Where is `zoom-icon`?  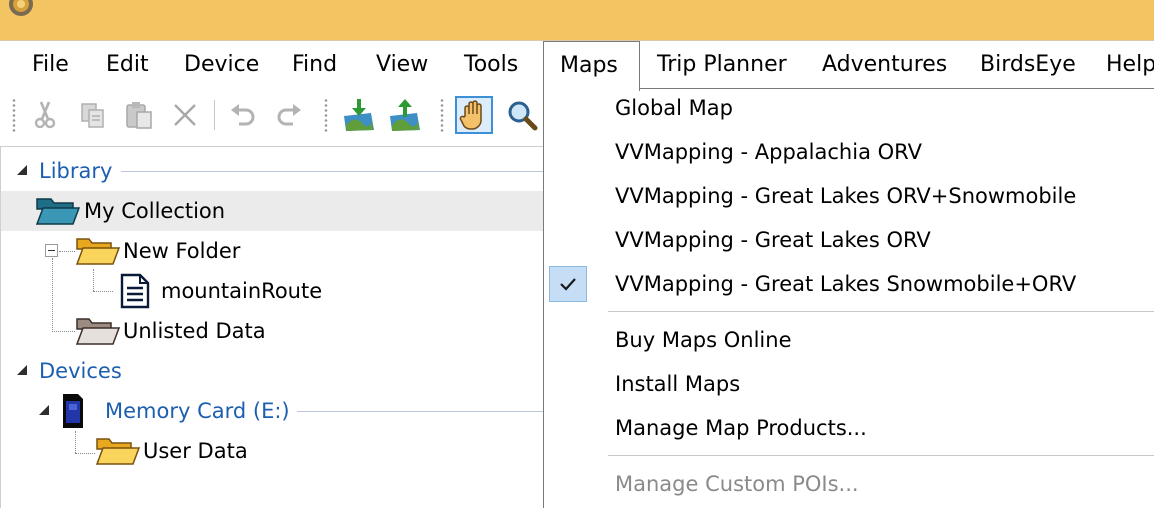 zoom-icon is located at coordinates (522, 115).